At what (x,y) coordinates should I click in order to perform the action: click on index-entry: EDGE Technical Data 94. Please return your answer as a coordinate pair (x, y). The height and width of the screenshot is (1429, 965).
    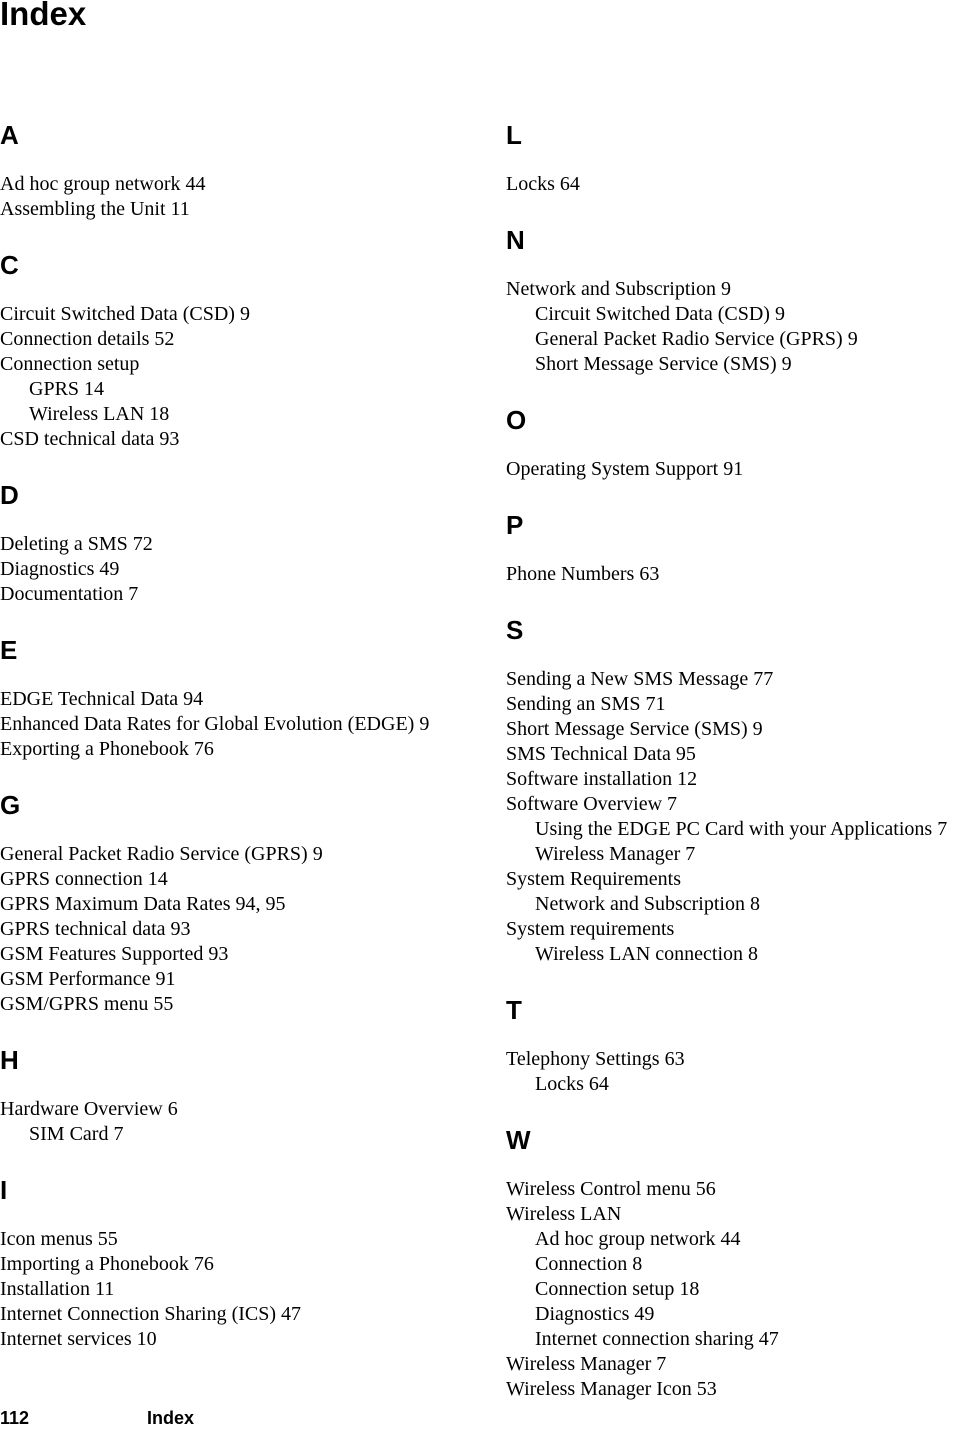
    Looking at the image, I should click on (102, 699).